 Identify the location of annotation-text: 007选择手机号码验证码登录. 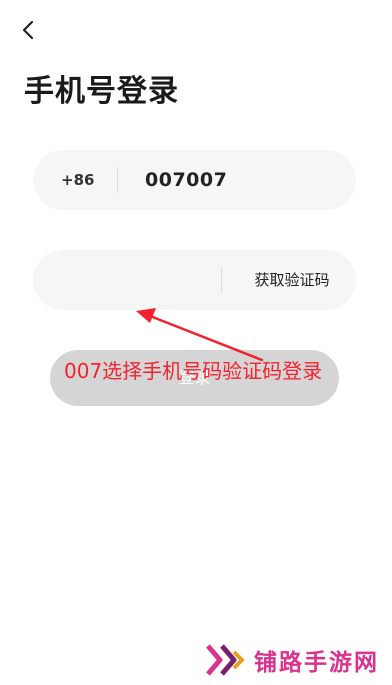
(193, 371).